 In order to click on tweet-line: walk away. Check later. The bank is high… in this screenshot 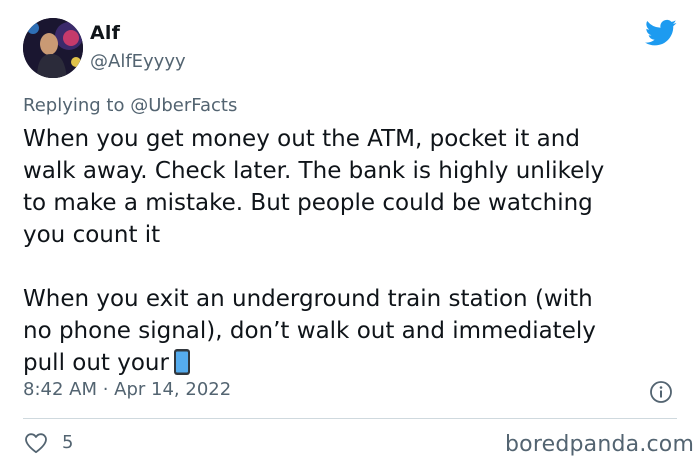, I will do `click(314, 171)`.